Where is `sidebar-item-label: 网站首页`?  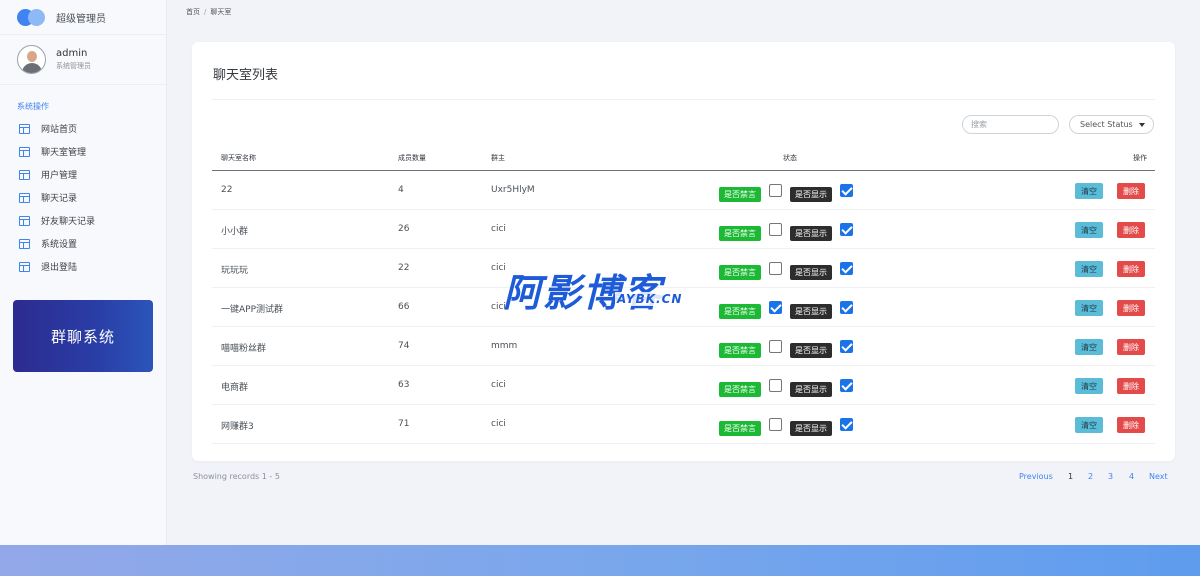
sidebar-item-label: 网站首页 is located at coordinates (59, 130).